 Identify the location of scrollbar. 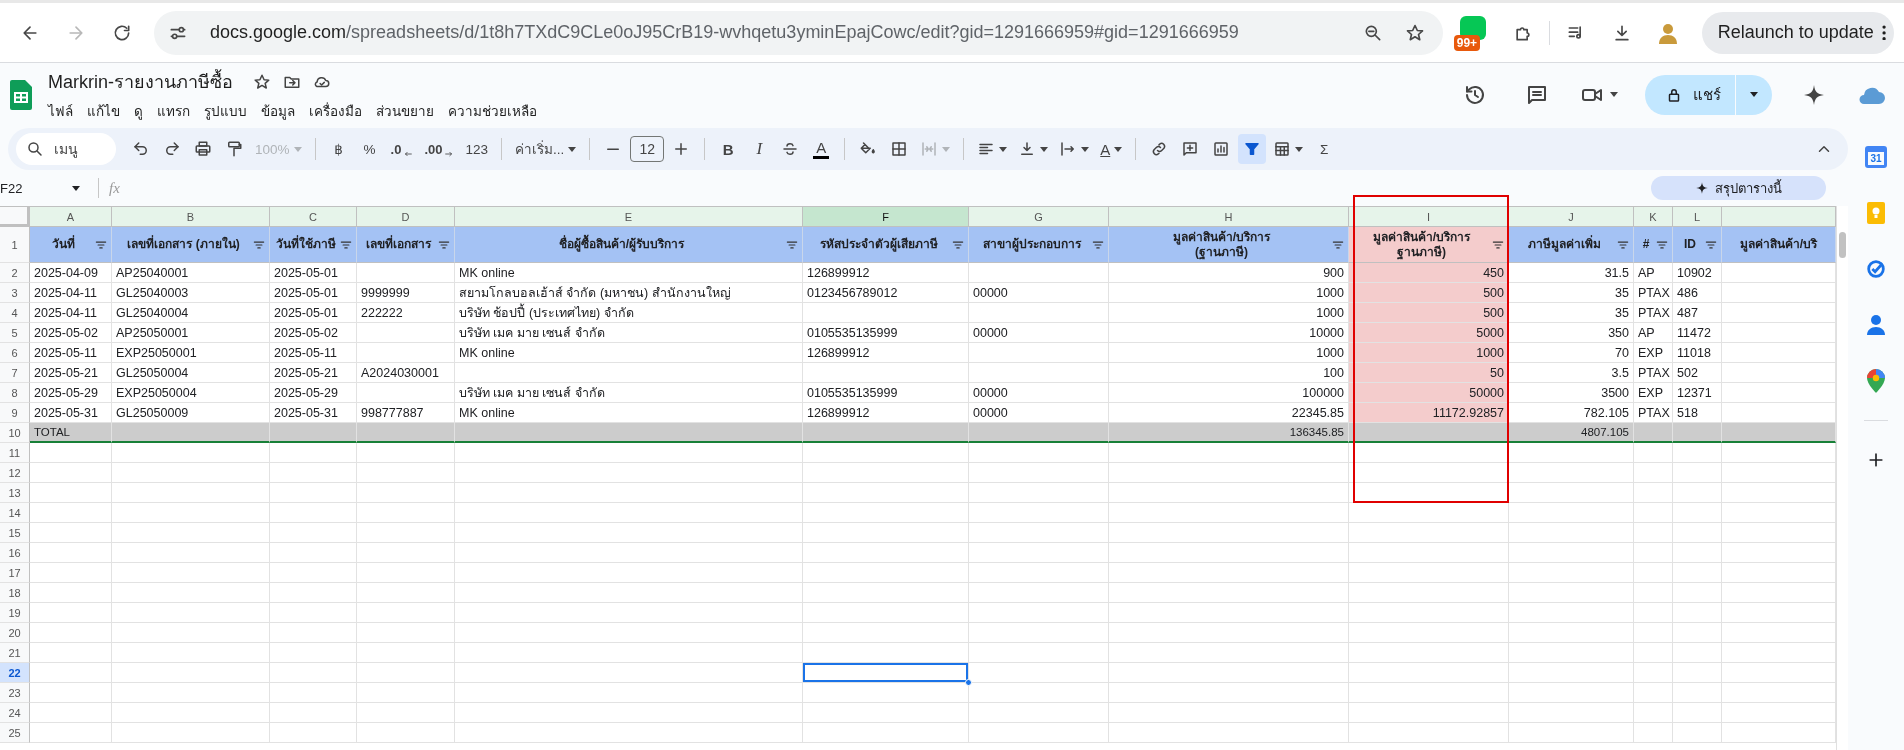
(1842, 478).